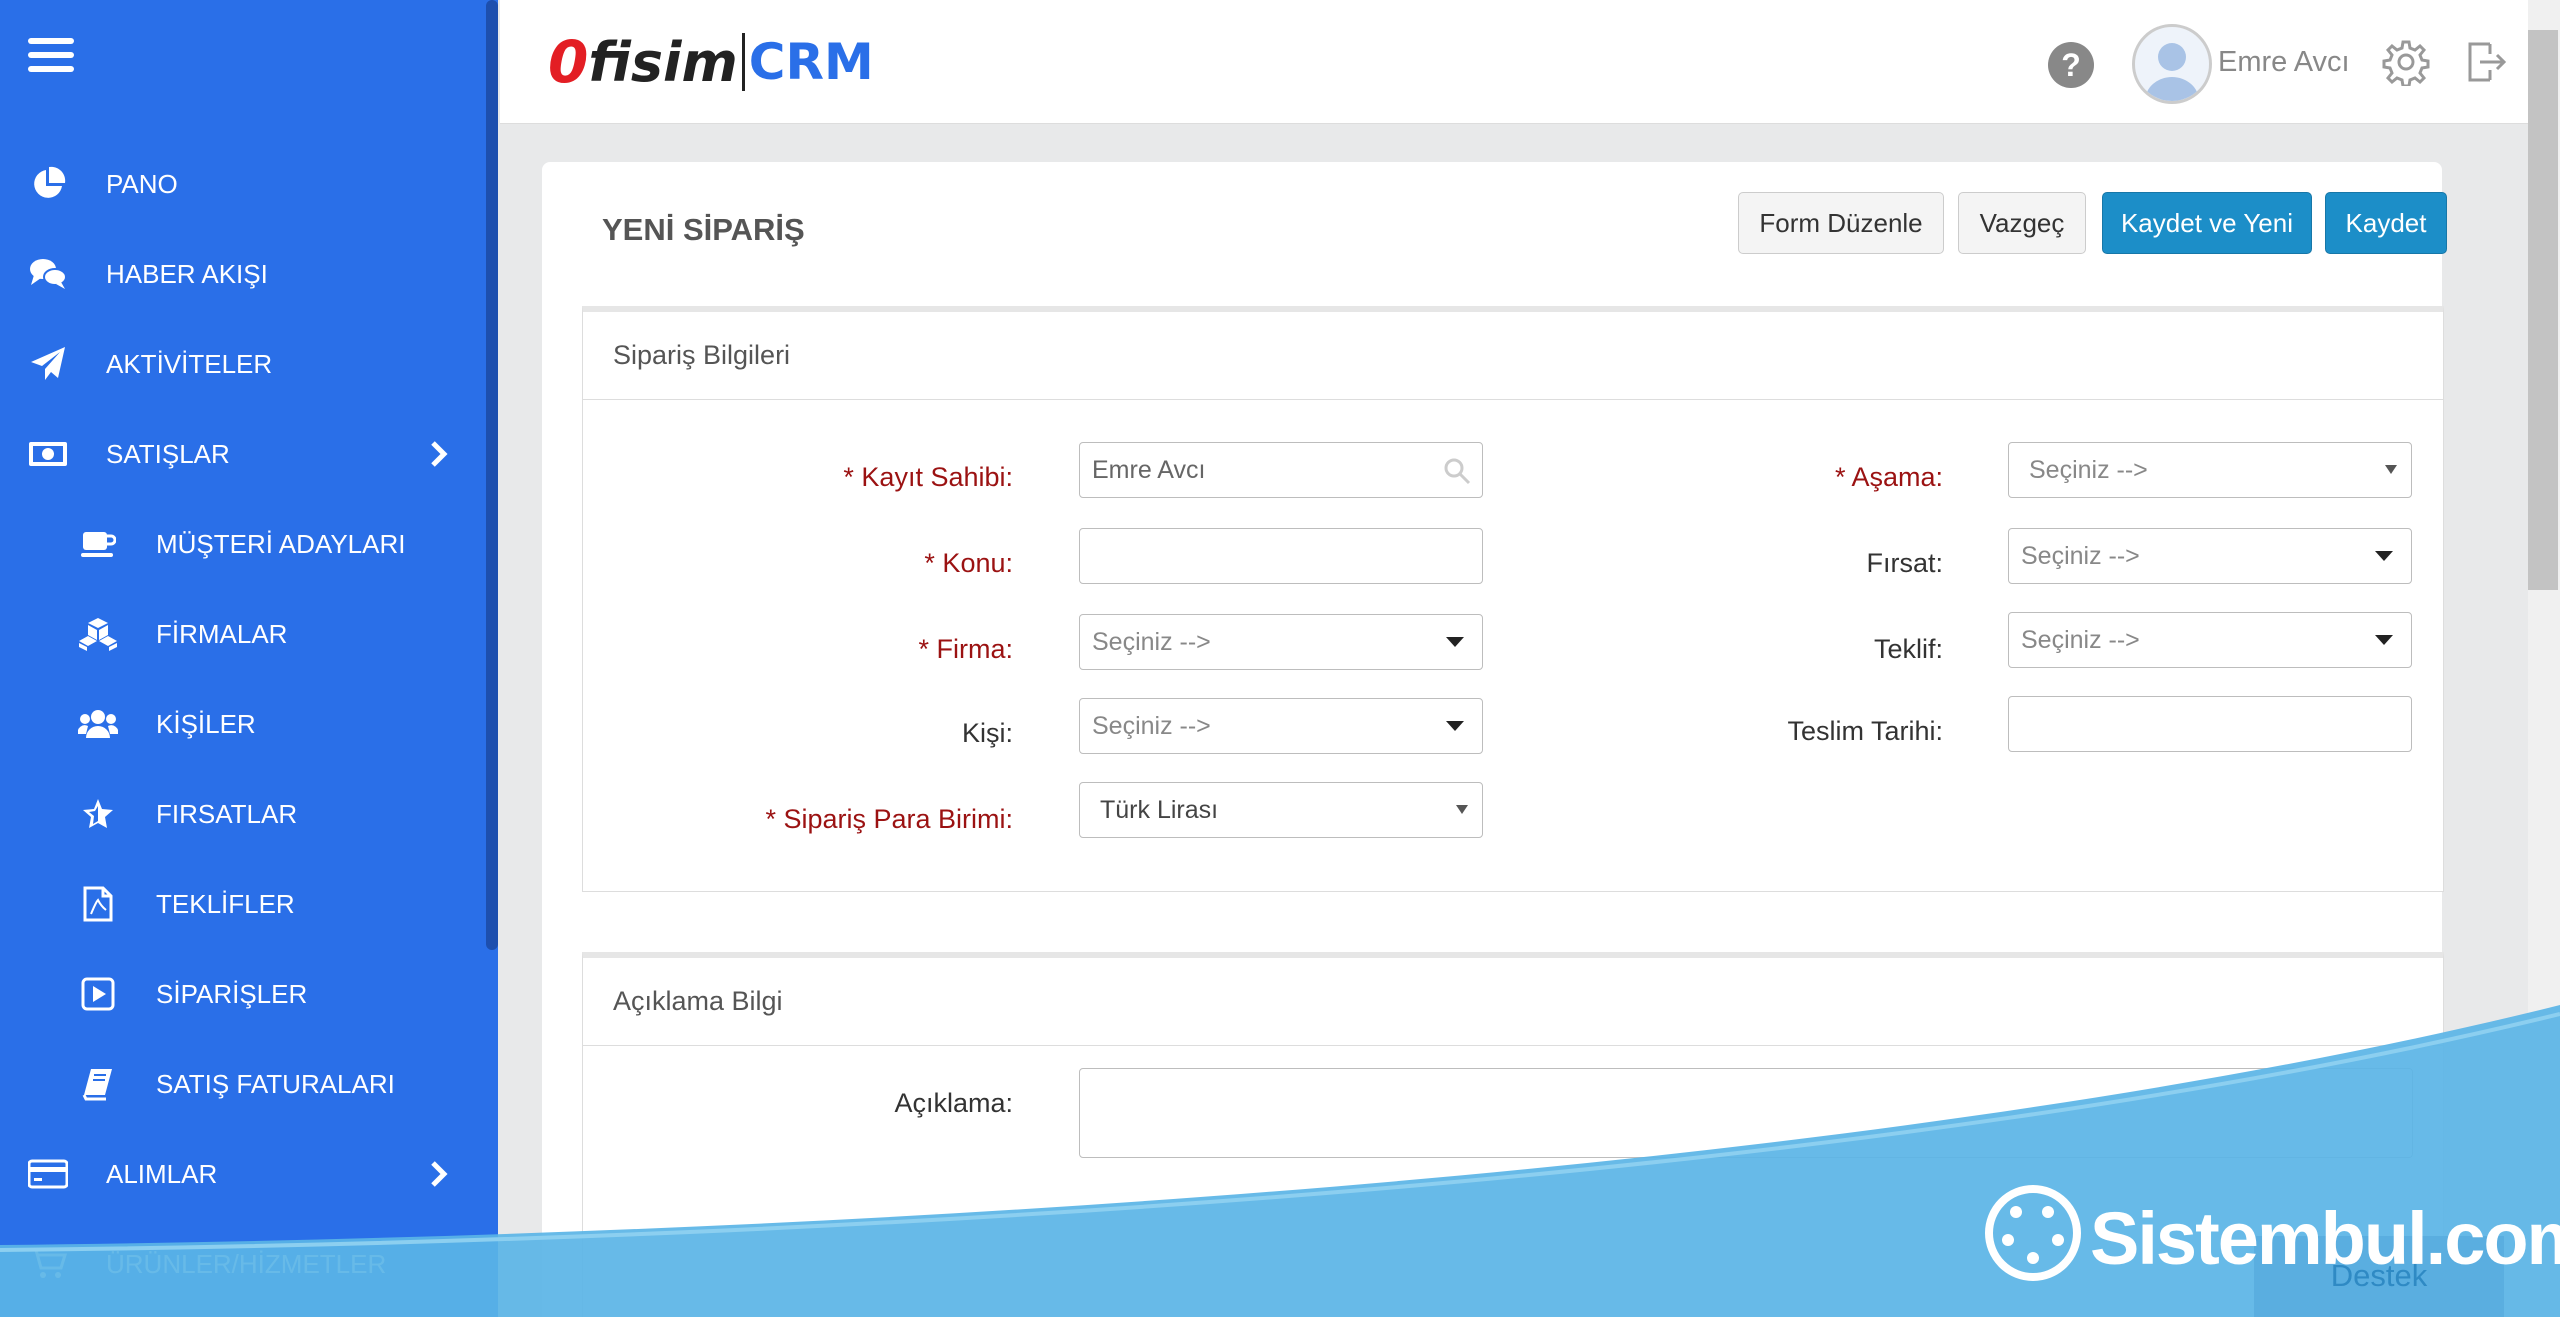  What do you see at coordinates (2386, 223) in the screenshot?
I see `save-button: Kaydet` at bounding box center [2386, 223].